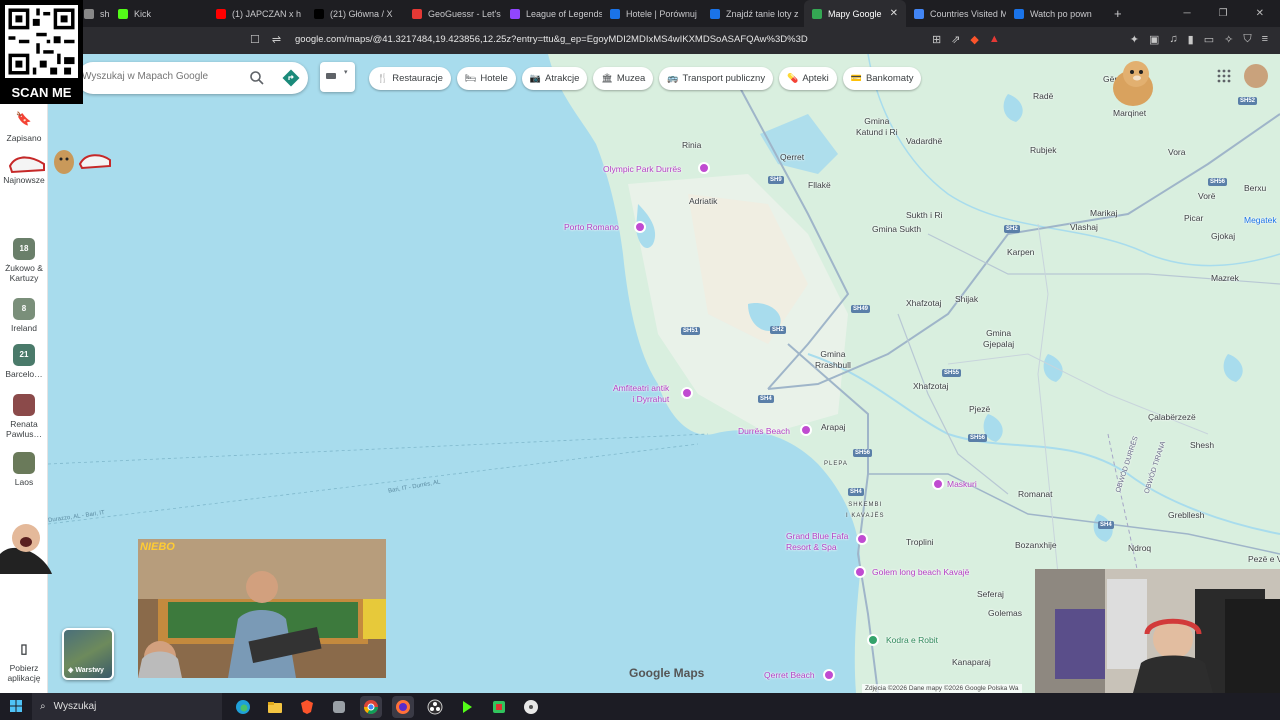 The height and width of the screenshot is (720, 1280). Describe the element at coordinates (1134, 39) in the screenshot. I see `extensions-icon: ✦` at that location.